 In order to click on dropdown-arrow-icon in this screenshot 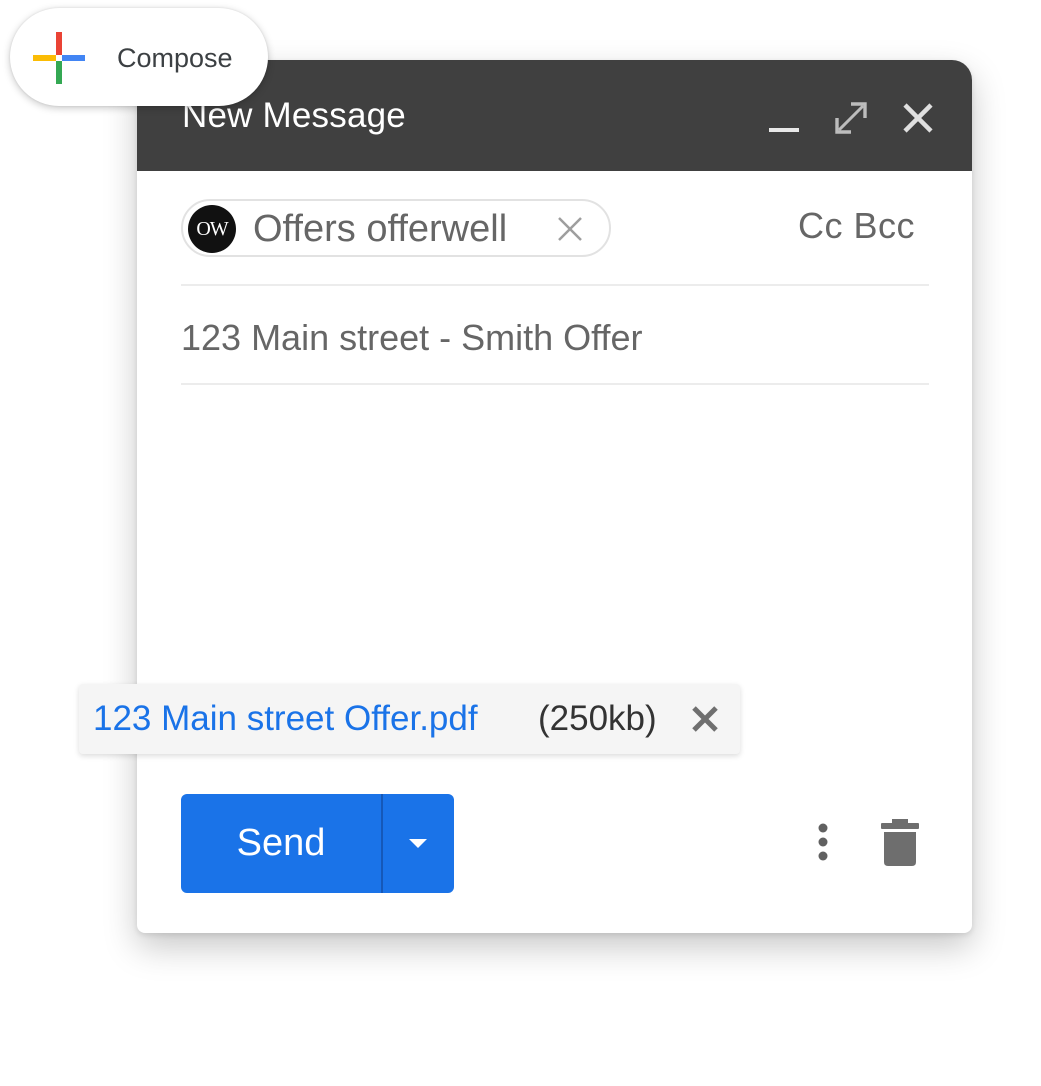, I will do `click(418, 843)`.